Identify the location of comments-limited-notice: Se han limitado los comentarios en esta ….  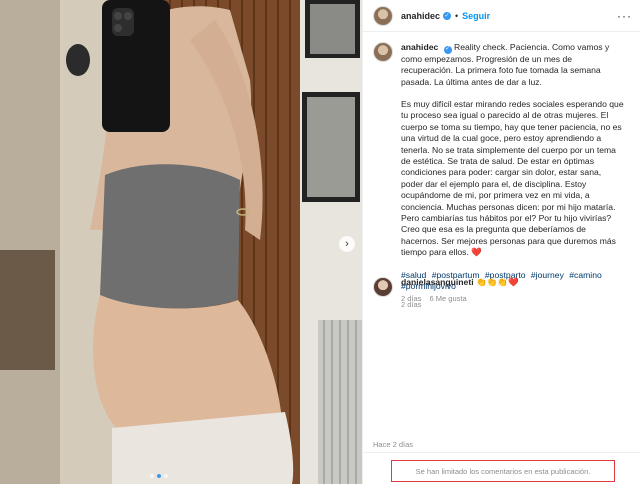
(503, 471).